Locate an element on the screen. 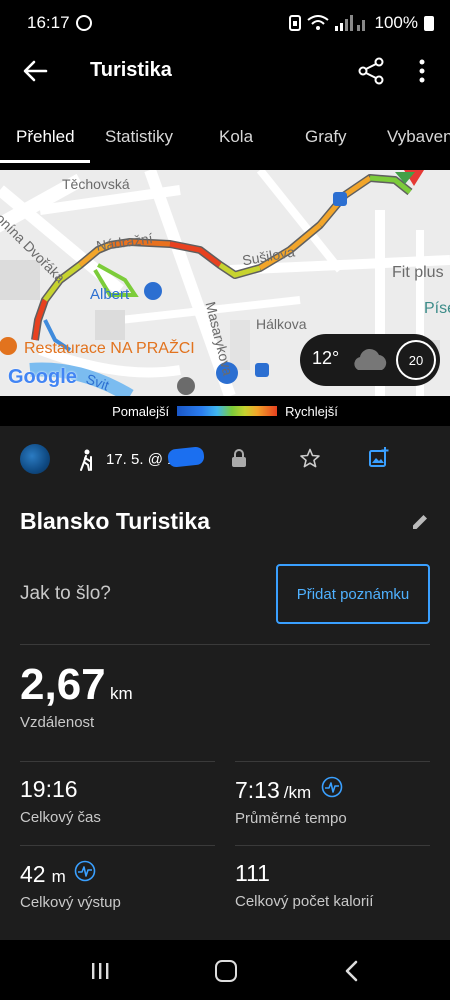  redaction-mark is located at coordinates (186, 457).